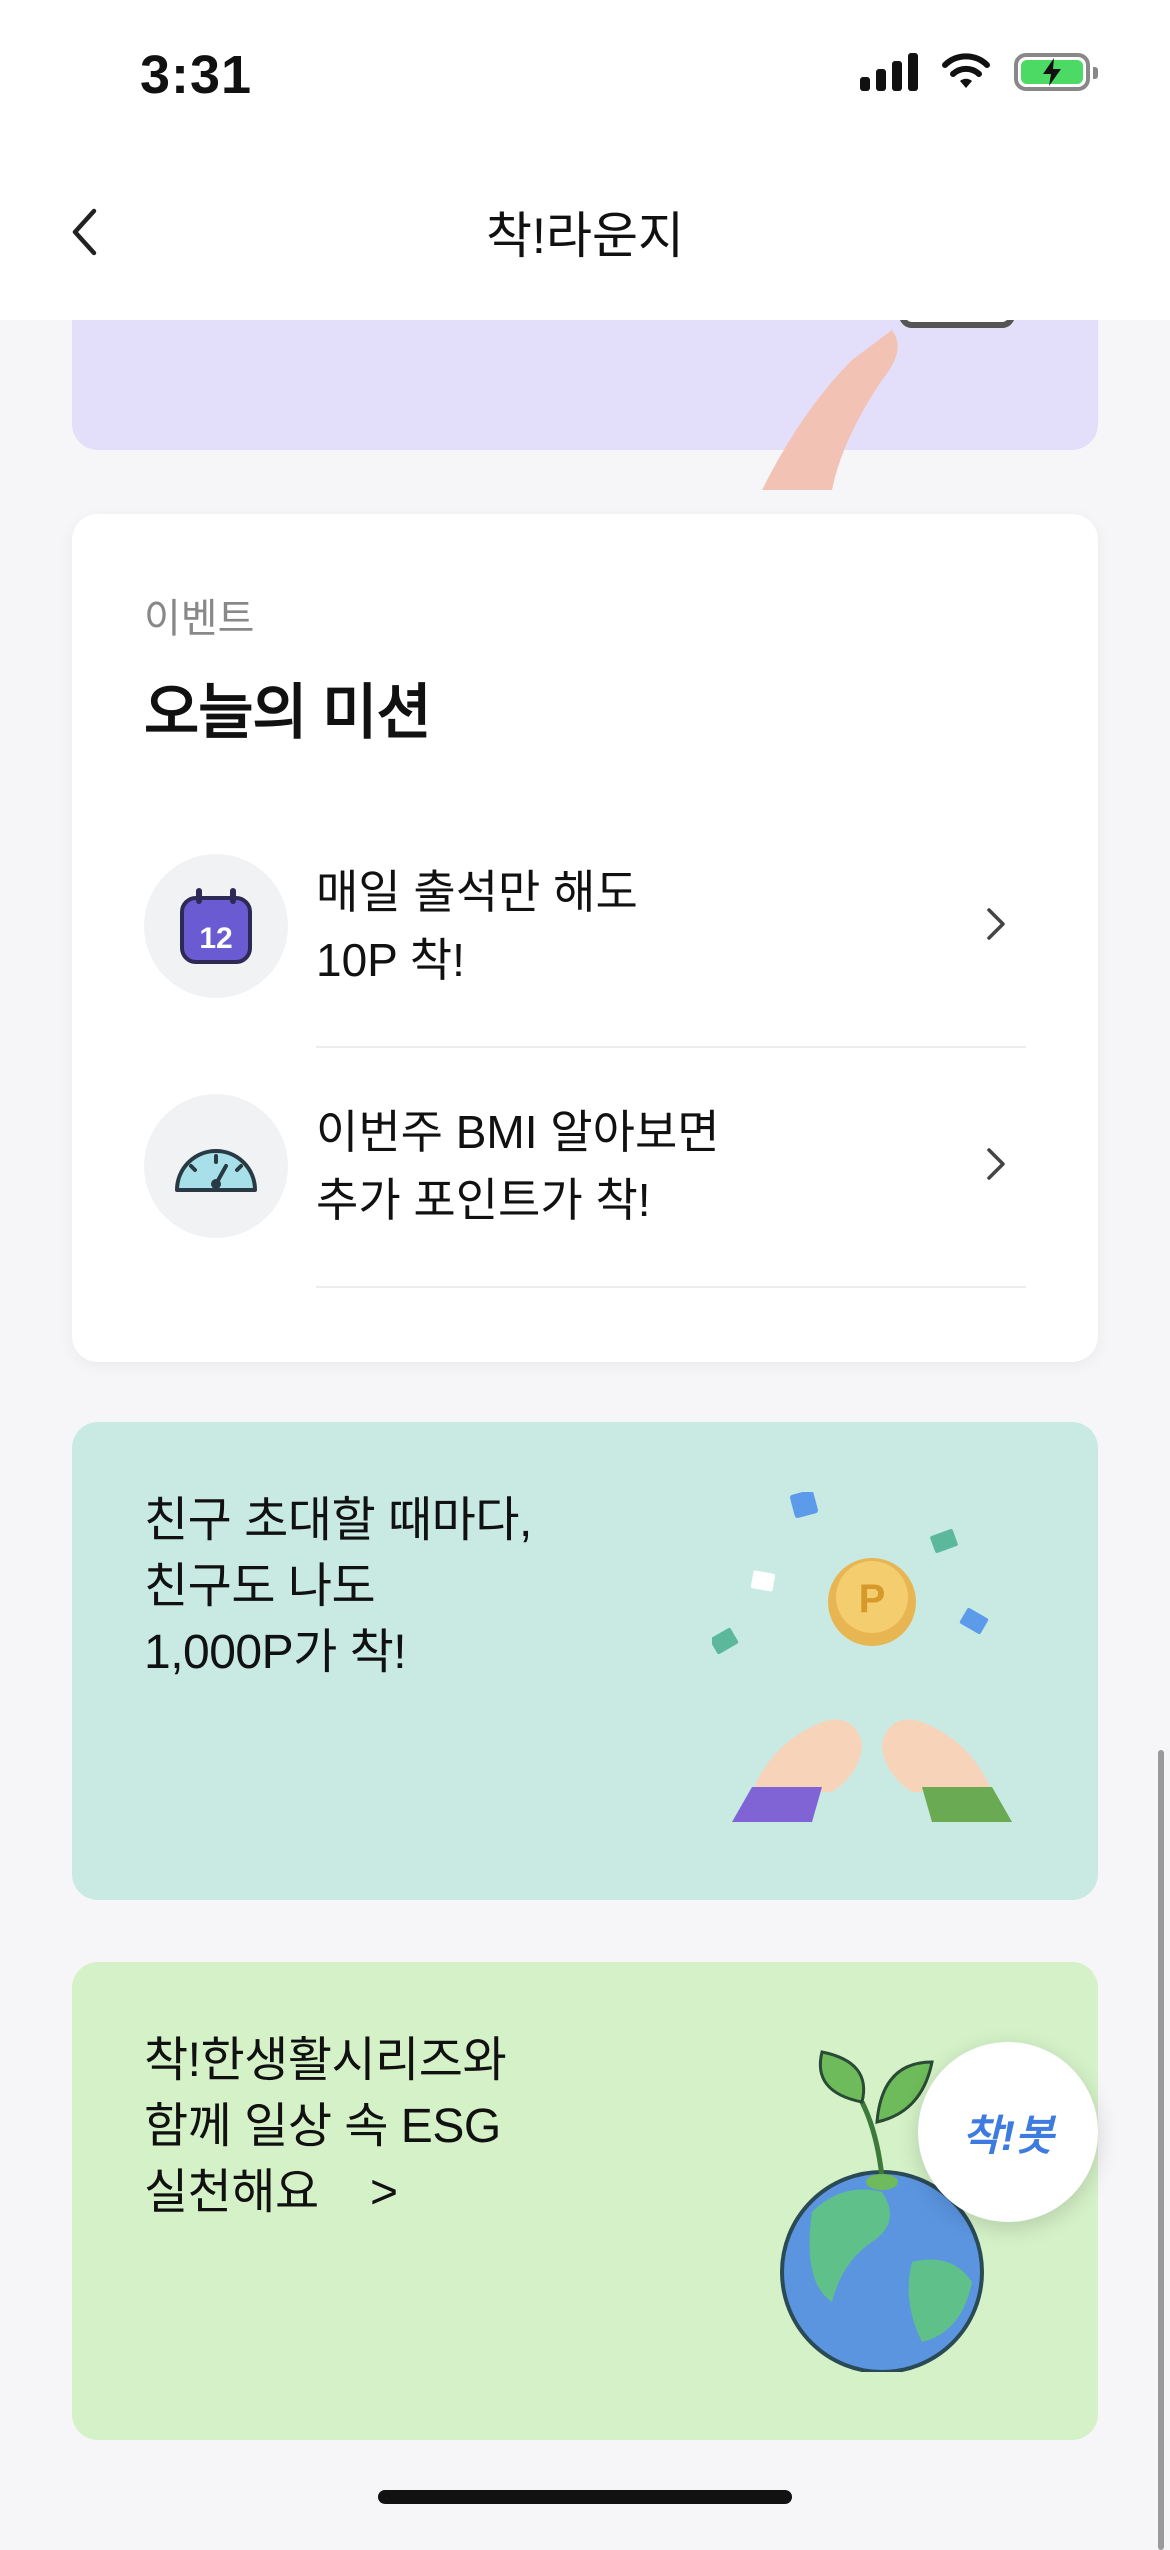  What do you see at coordinates (275, 1652) in the screenshot?
I see `invite-line3: 1,000P가 착!` at bounding box center [275, 1652].